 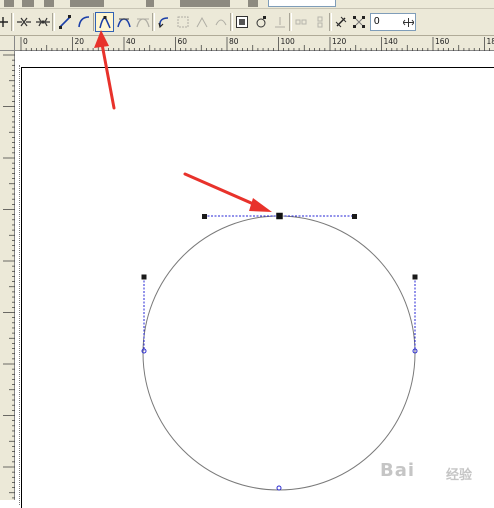 I want to click on property-bar: 0, so click(x=247, y=22).